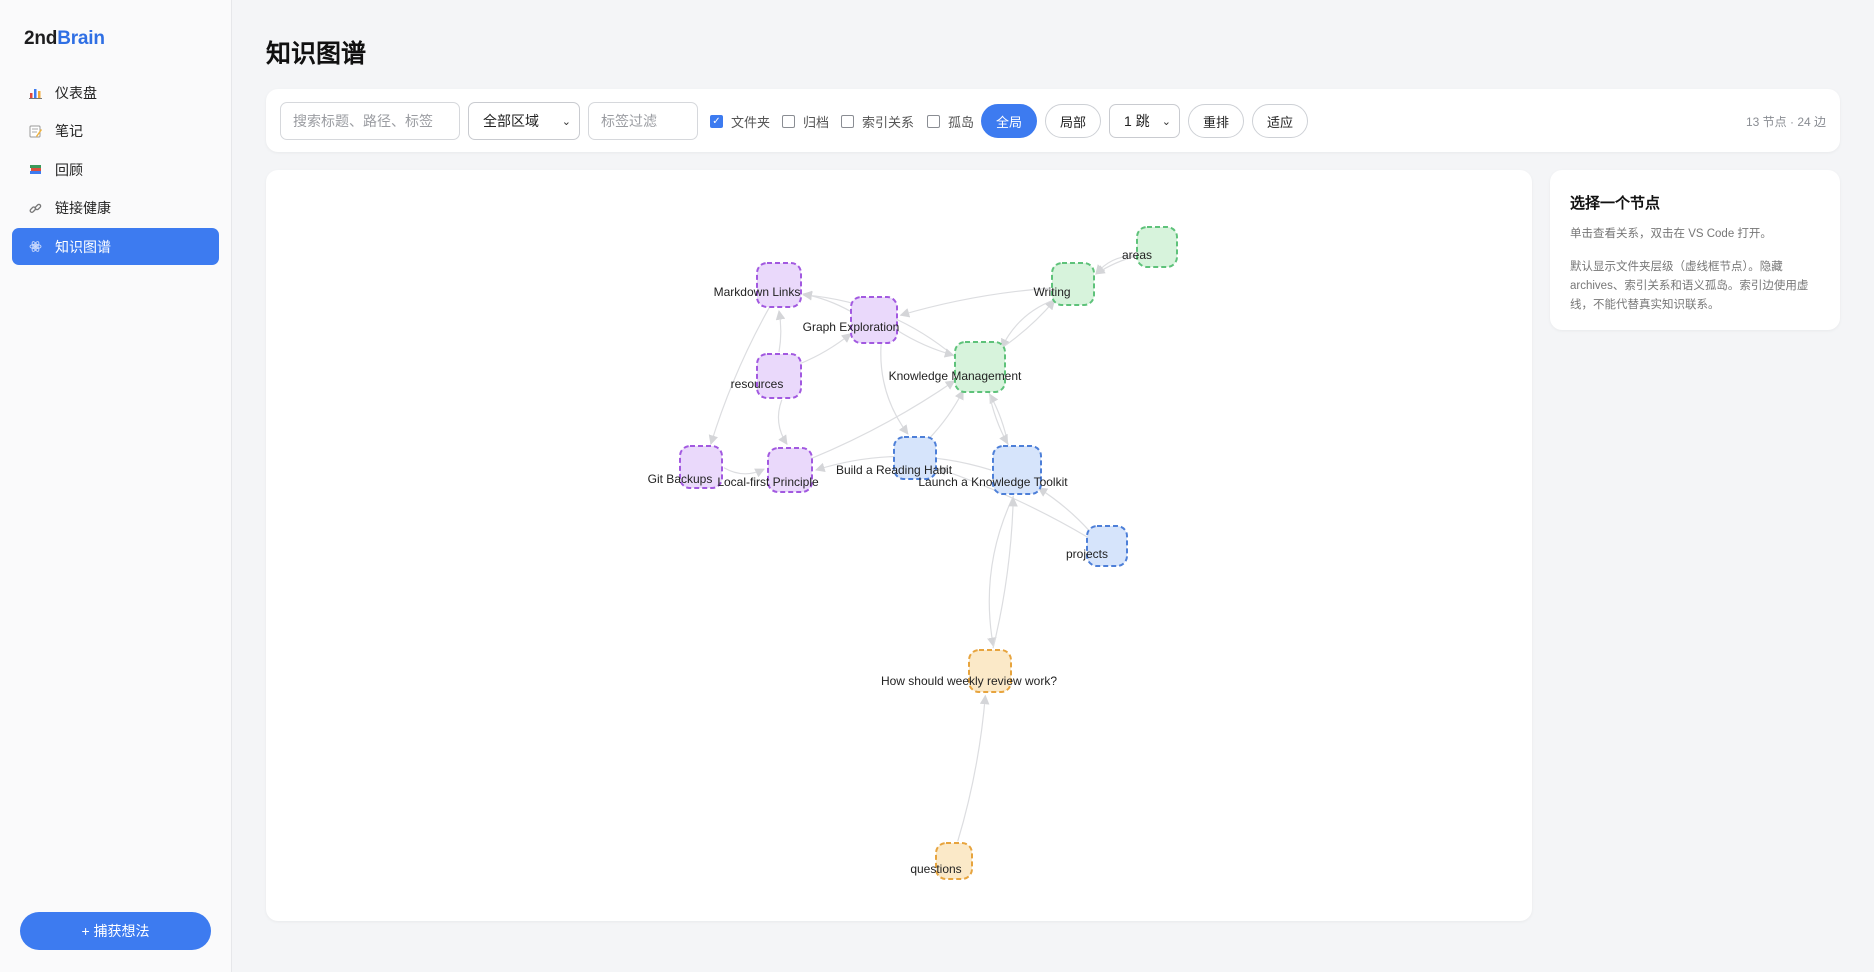  What do you see at coordinates (643, 121) in the screenshot?
I see `tag-filter-input: 标签过滤` at bounding box center [643, 121].